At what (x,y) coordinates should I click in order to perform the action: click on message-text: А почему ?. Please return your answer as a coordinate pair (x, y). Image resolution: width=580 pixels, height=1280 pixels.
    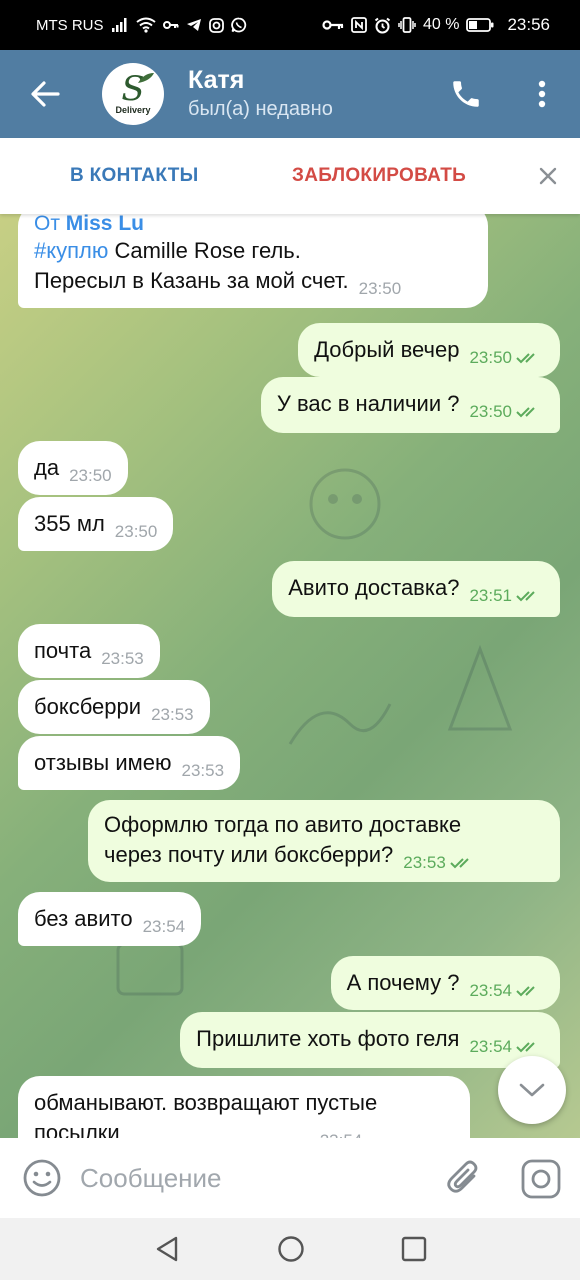
    Looking at the image, I should click on (403, 982).